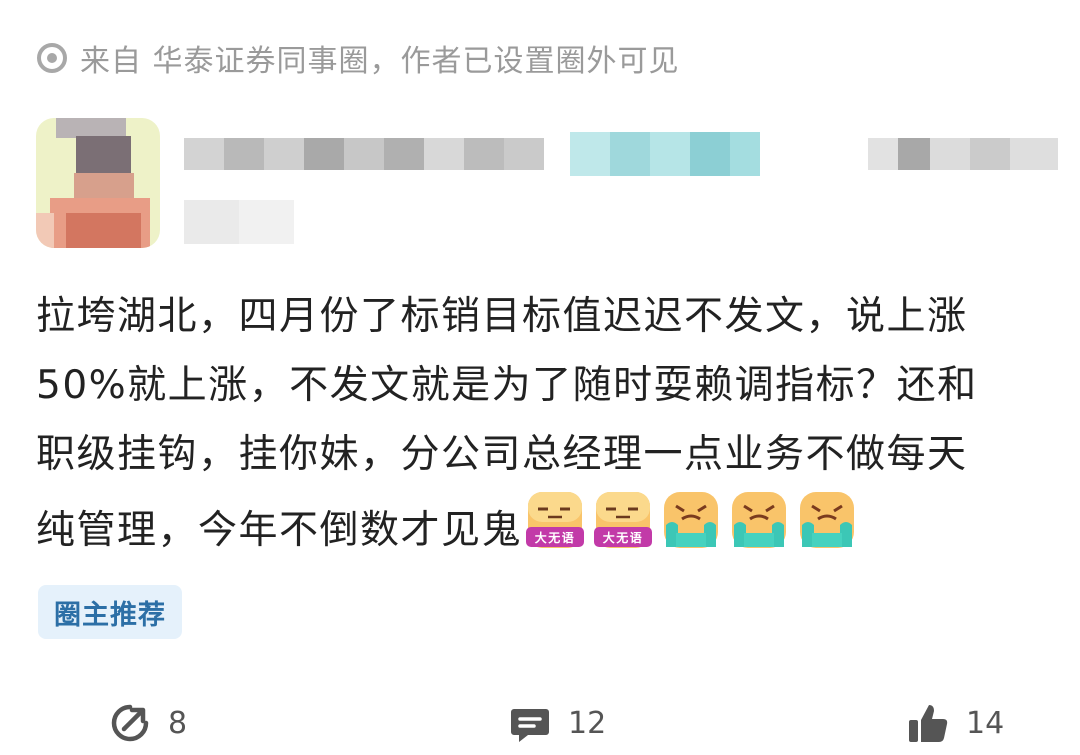 The image size is (1080, 755). What do you see at coordinates (130, 723) in the screenshot?
I see `share-icon` at bounding box center [130, 723].